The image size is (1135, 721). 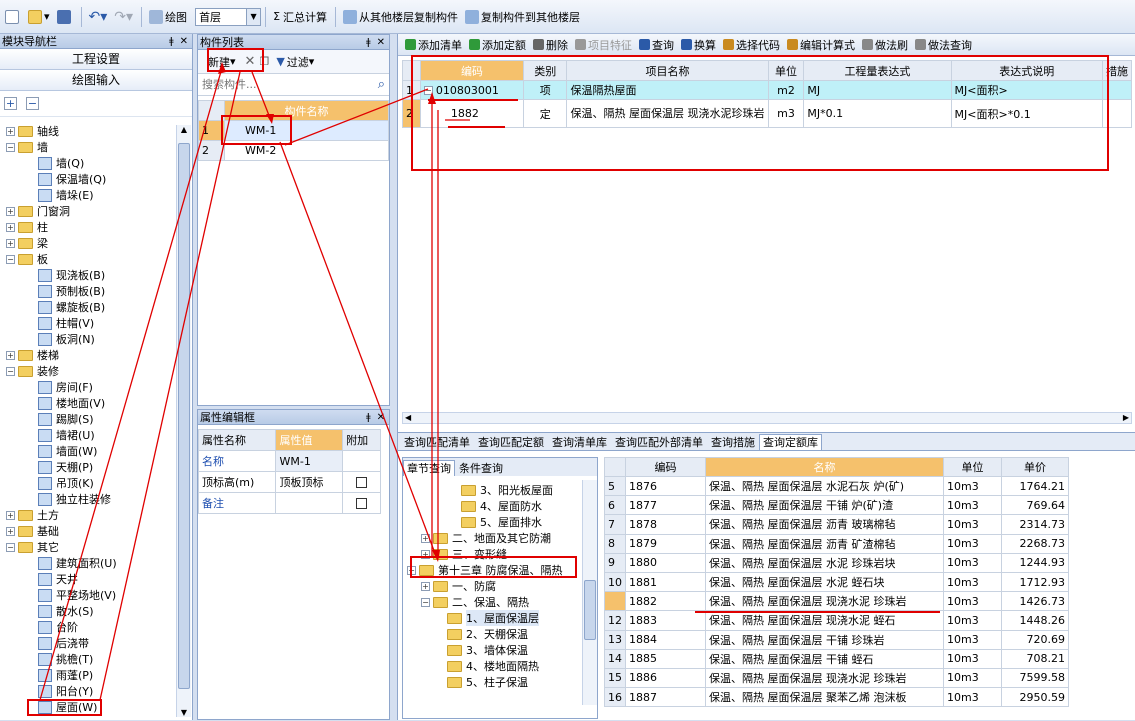 What do you see at coordinates (66, 435) in the screenshot?
I see `nav-item: 墙裙(U)` at bounding box center [66, 435].